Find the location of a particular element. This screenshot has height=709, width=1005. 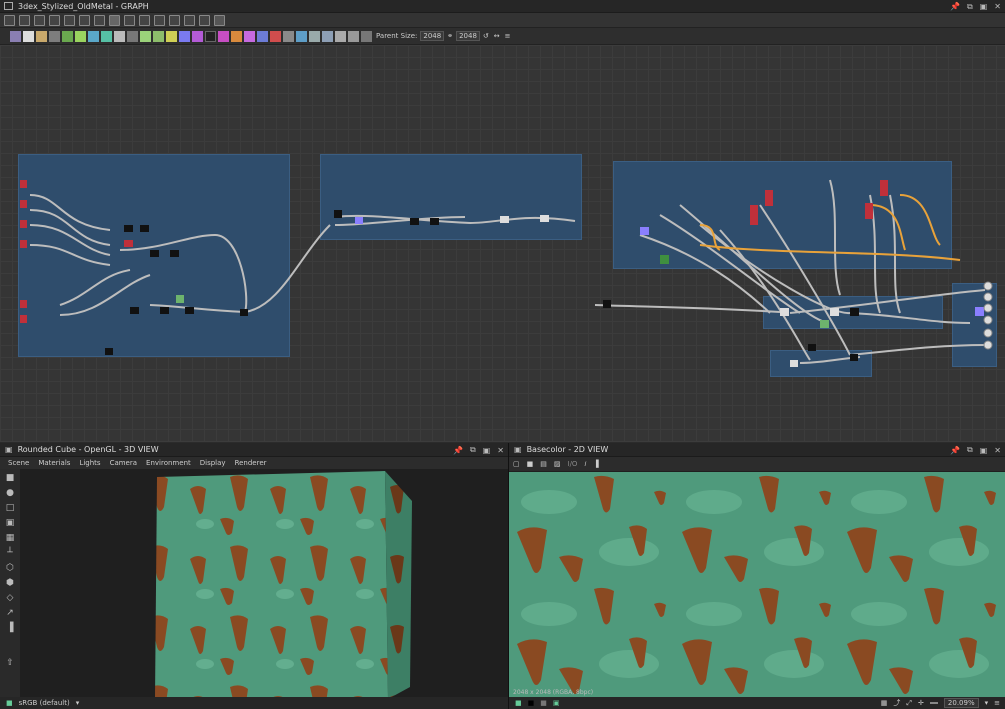

connect-icon is located at coordinates (144, 20).